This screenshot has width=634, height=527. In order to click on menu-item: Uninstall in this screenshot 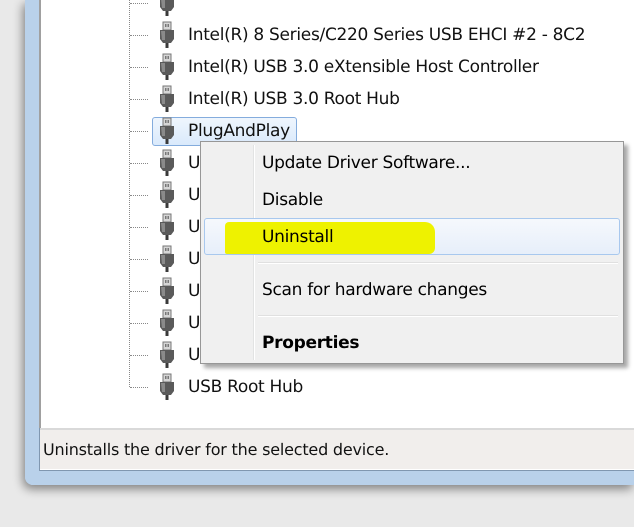, I will do `click(412, 236)`.